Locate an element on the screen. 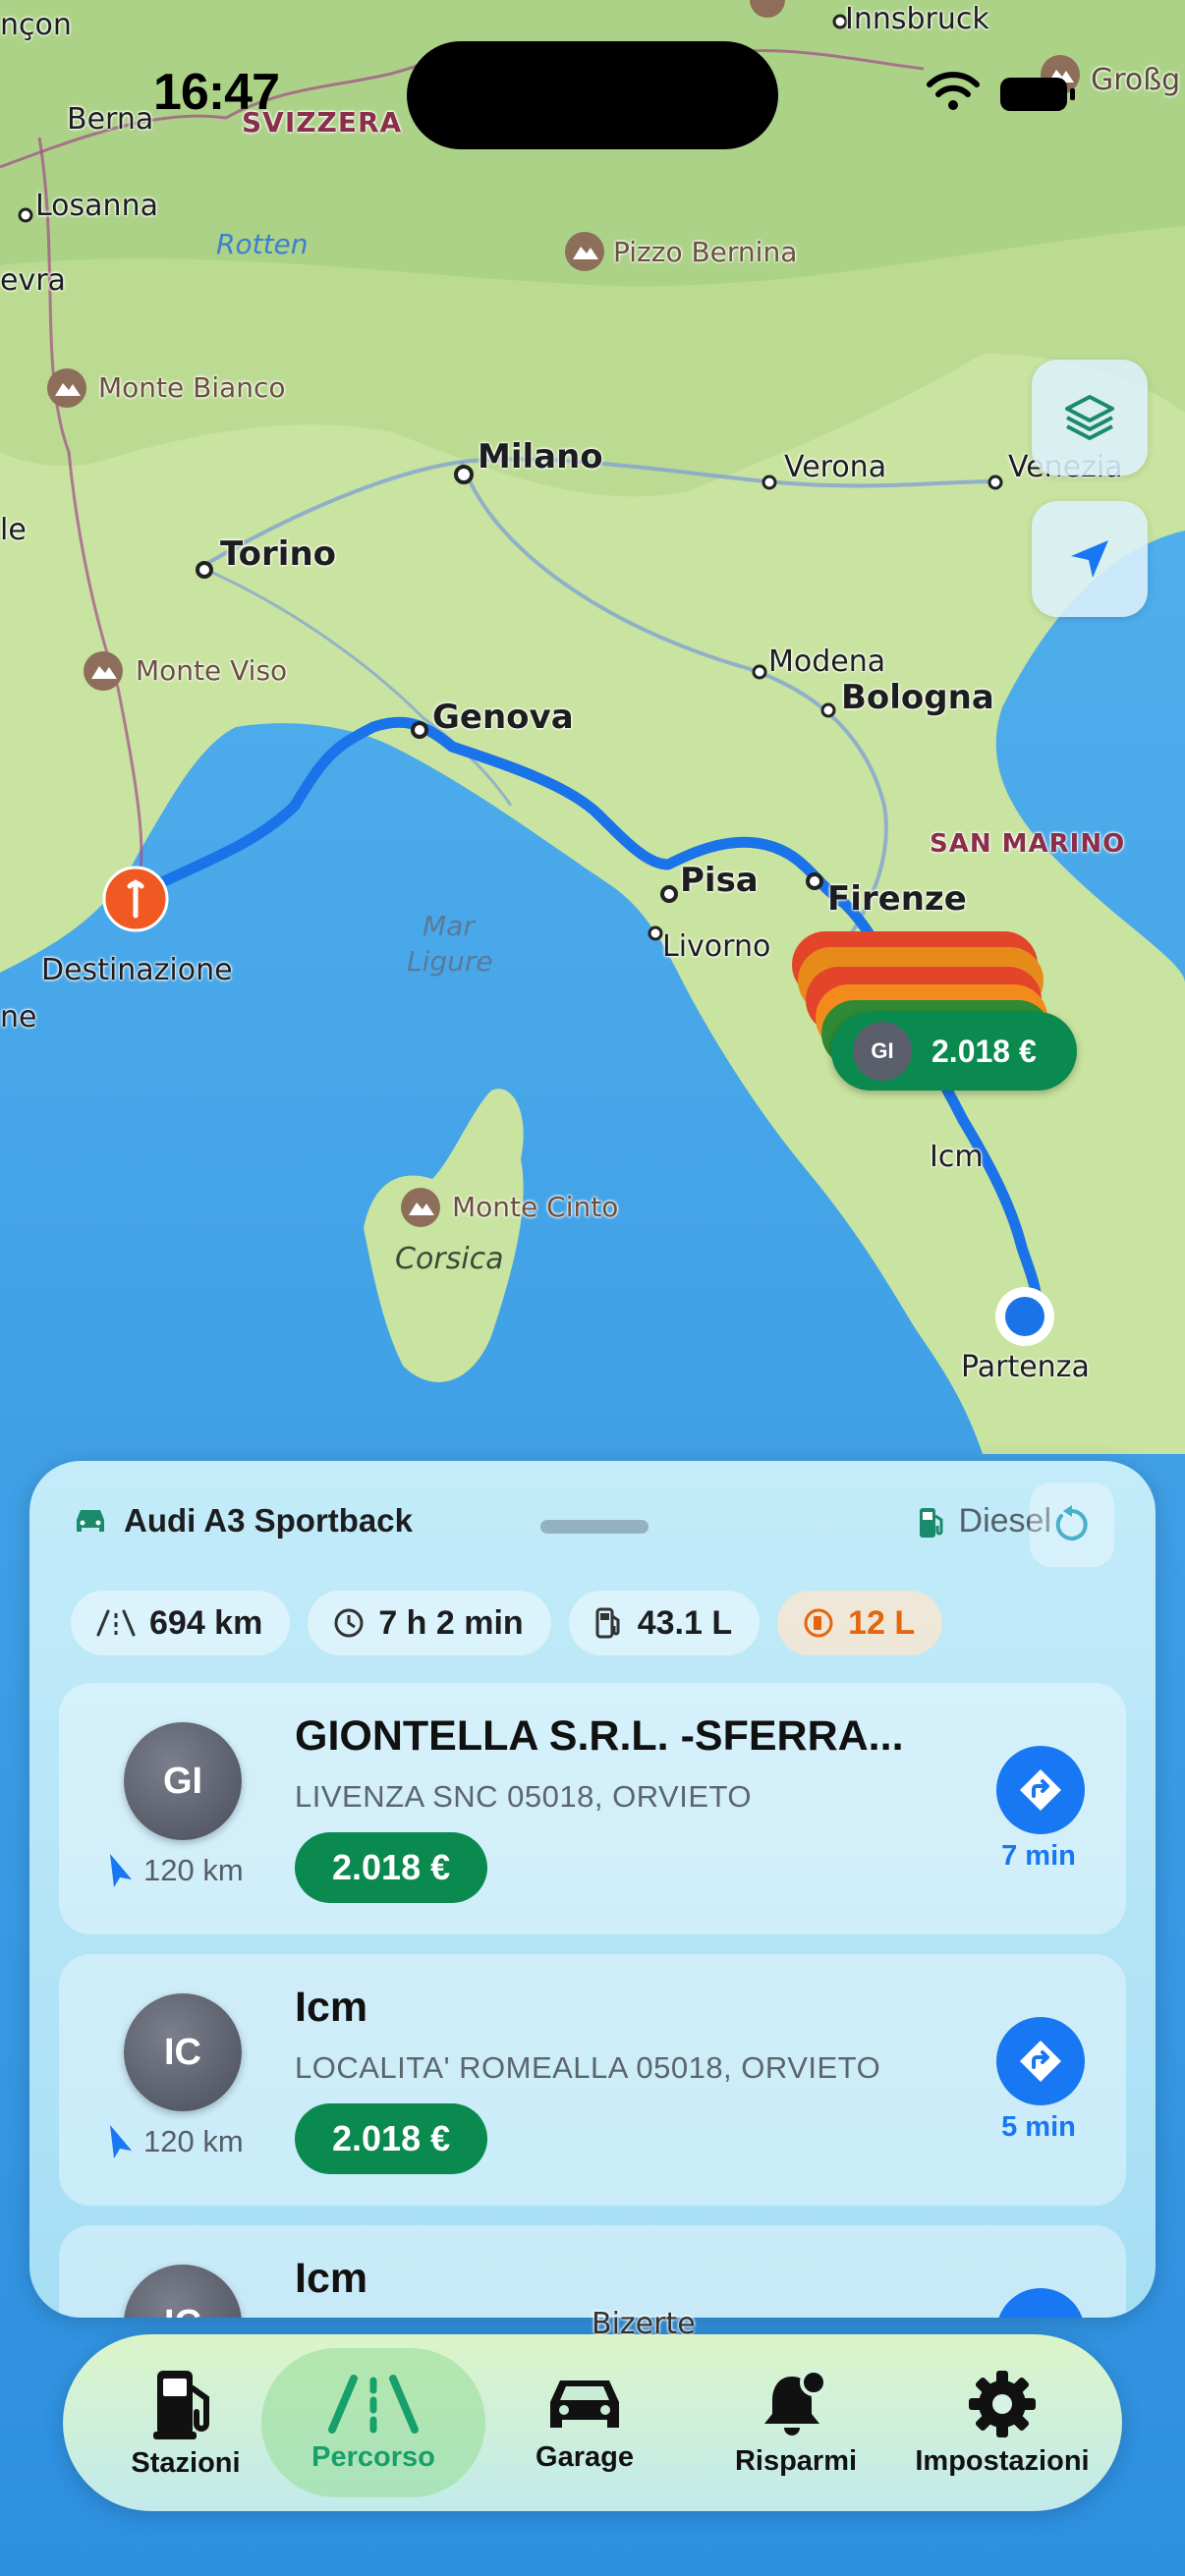  status-time: 16:47 is located at coordinates (216, 92).